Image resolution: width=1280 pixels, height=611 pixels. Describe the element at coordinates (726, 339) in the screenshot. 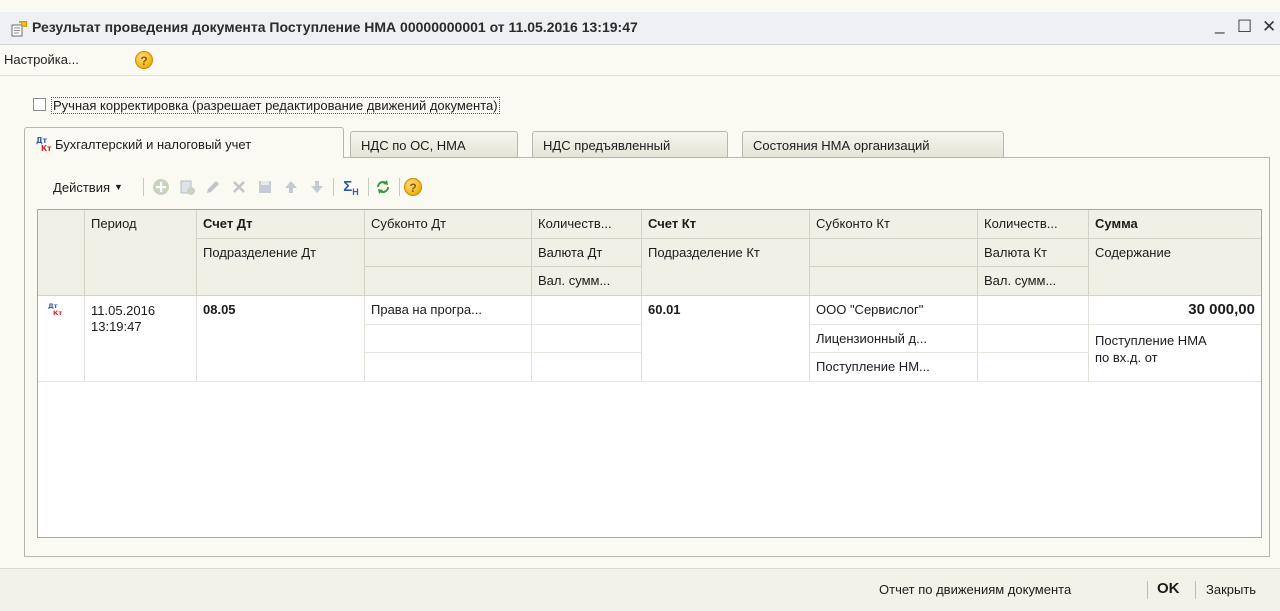

I see `row-kt-account: 60.01` at that location.